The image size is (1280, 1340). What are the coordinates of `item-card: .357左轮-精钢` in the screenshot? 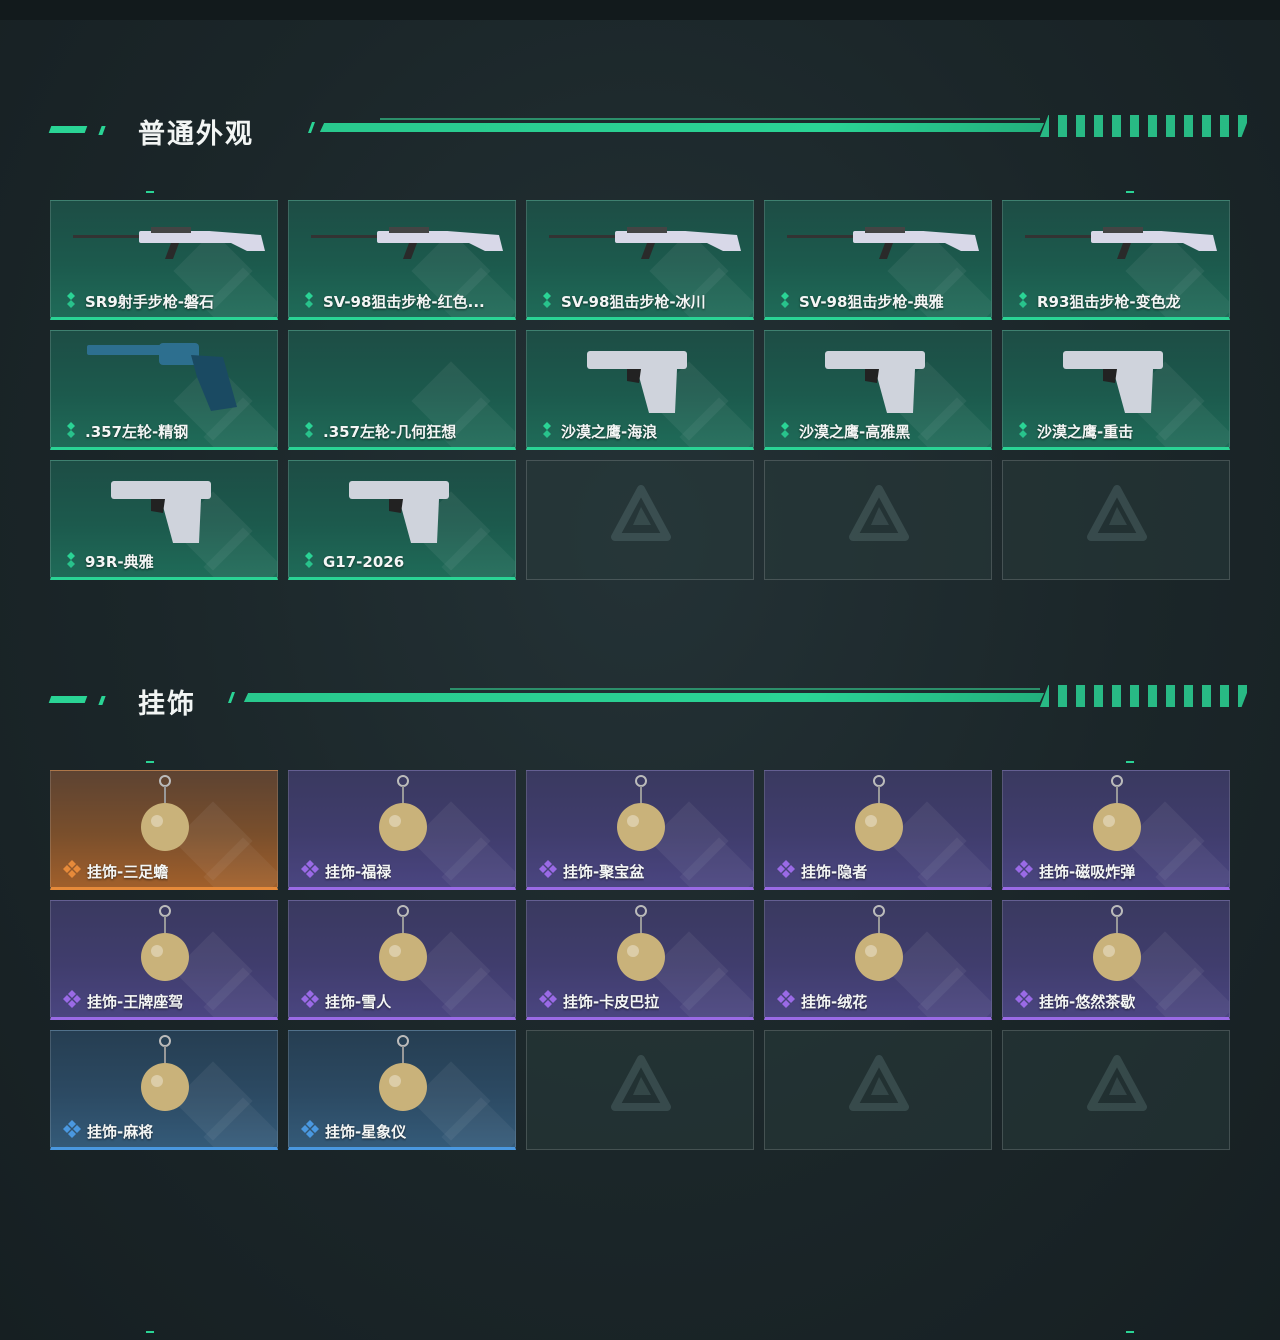 It's located at (164, 390).